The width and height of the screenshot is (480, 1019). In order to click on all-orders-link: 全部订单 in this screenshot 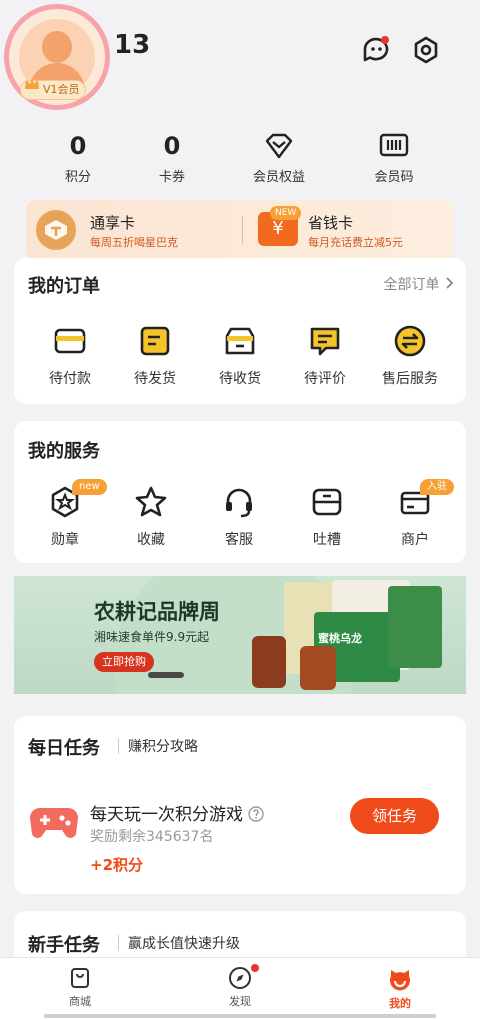, I will do `click(419, 284)`.